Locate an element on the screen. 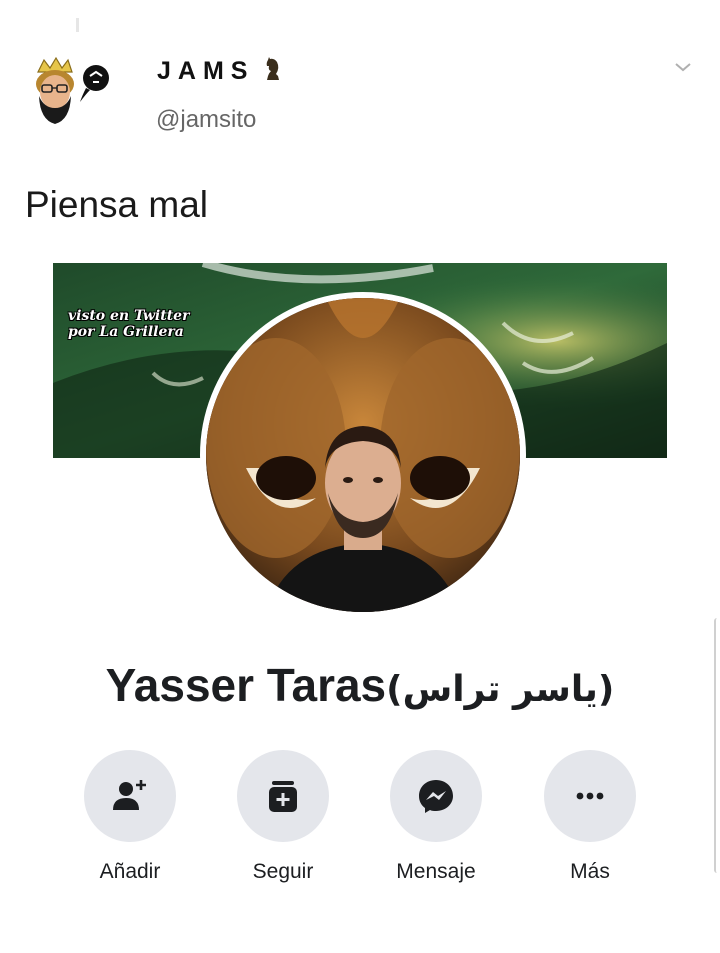 The width and height of the screenshot is (720, 953). add-friend-icon is located at coordinates (129, 795).